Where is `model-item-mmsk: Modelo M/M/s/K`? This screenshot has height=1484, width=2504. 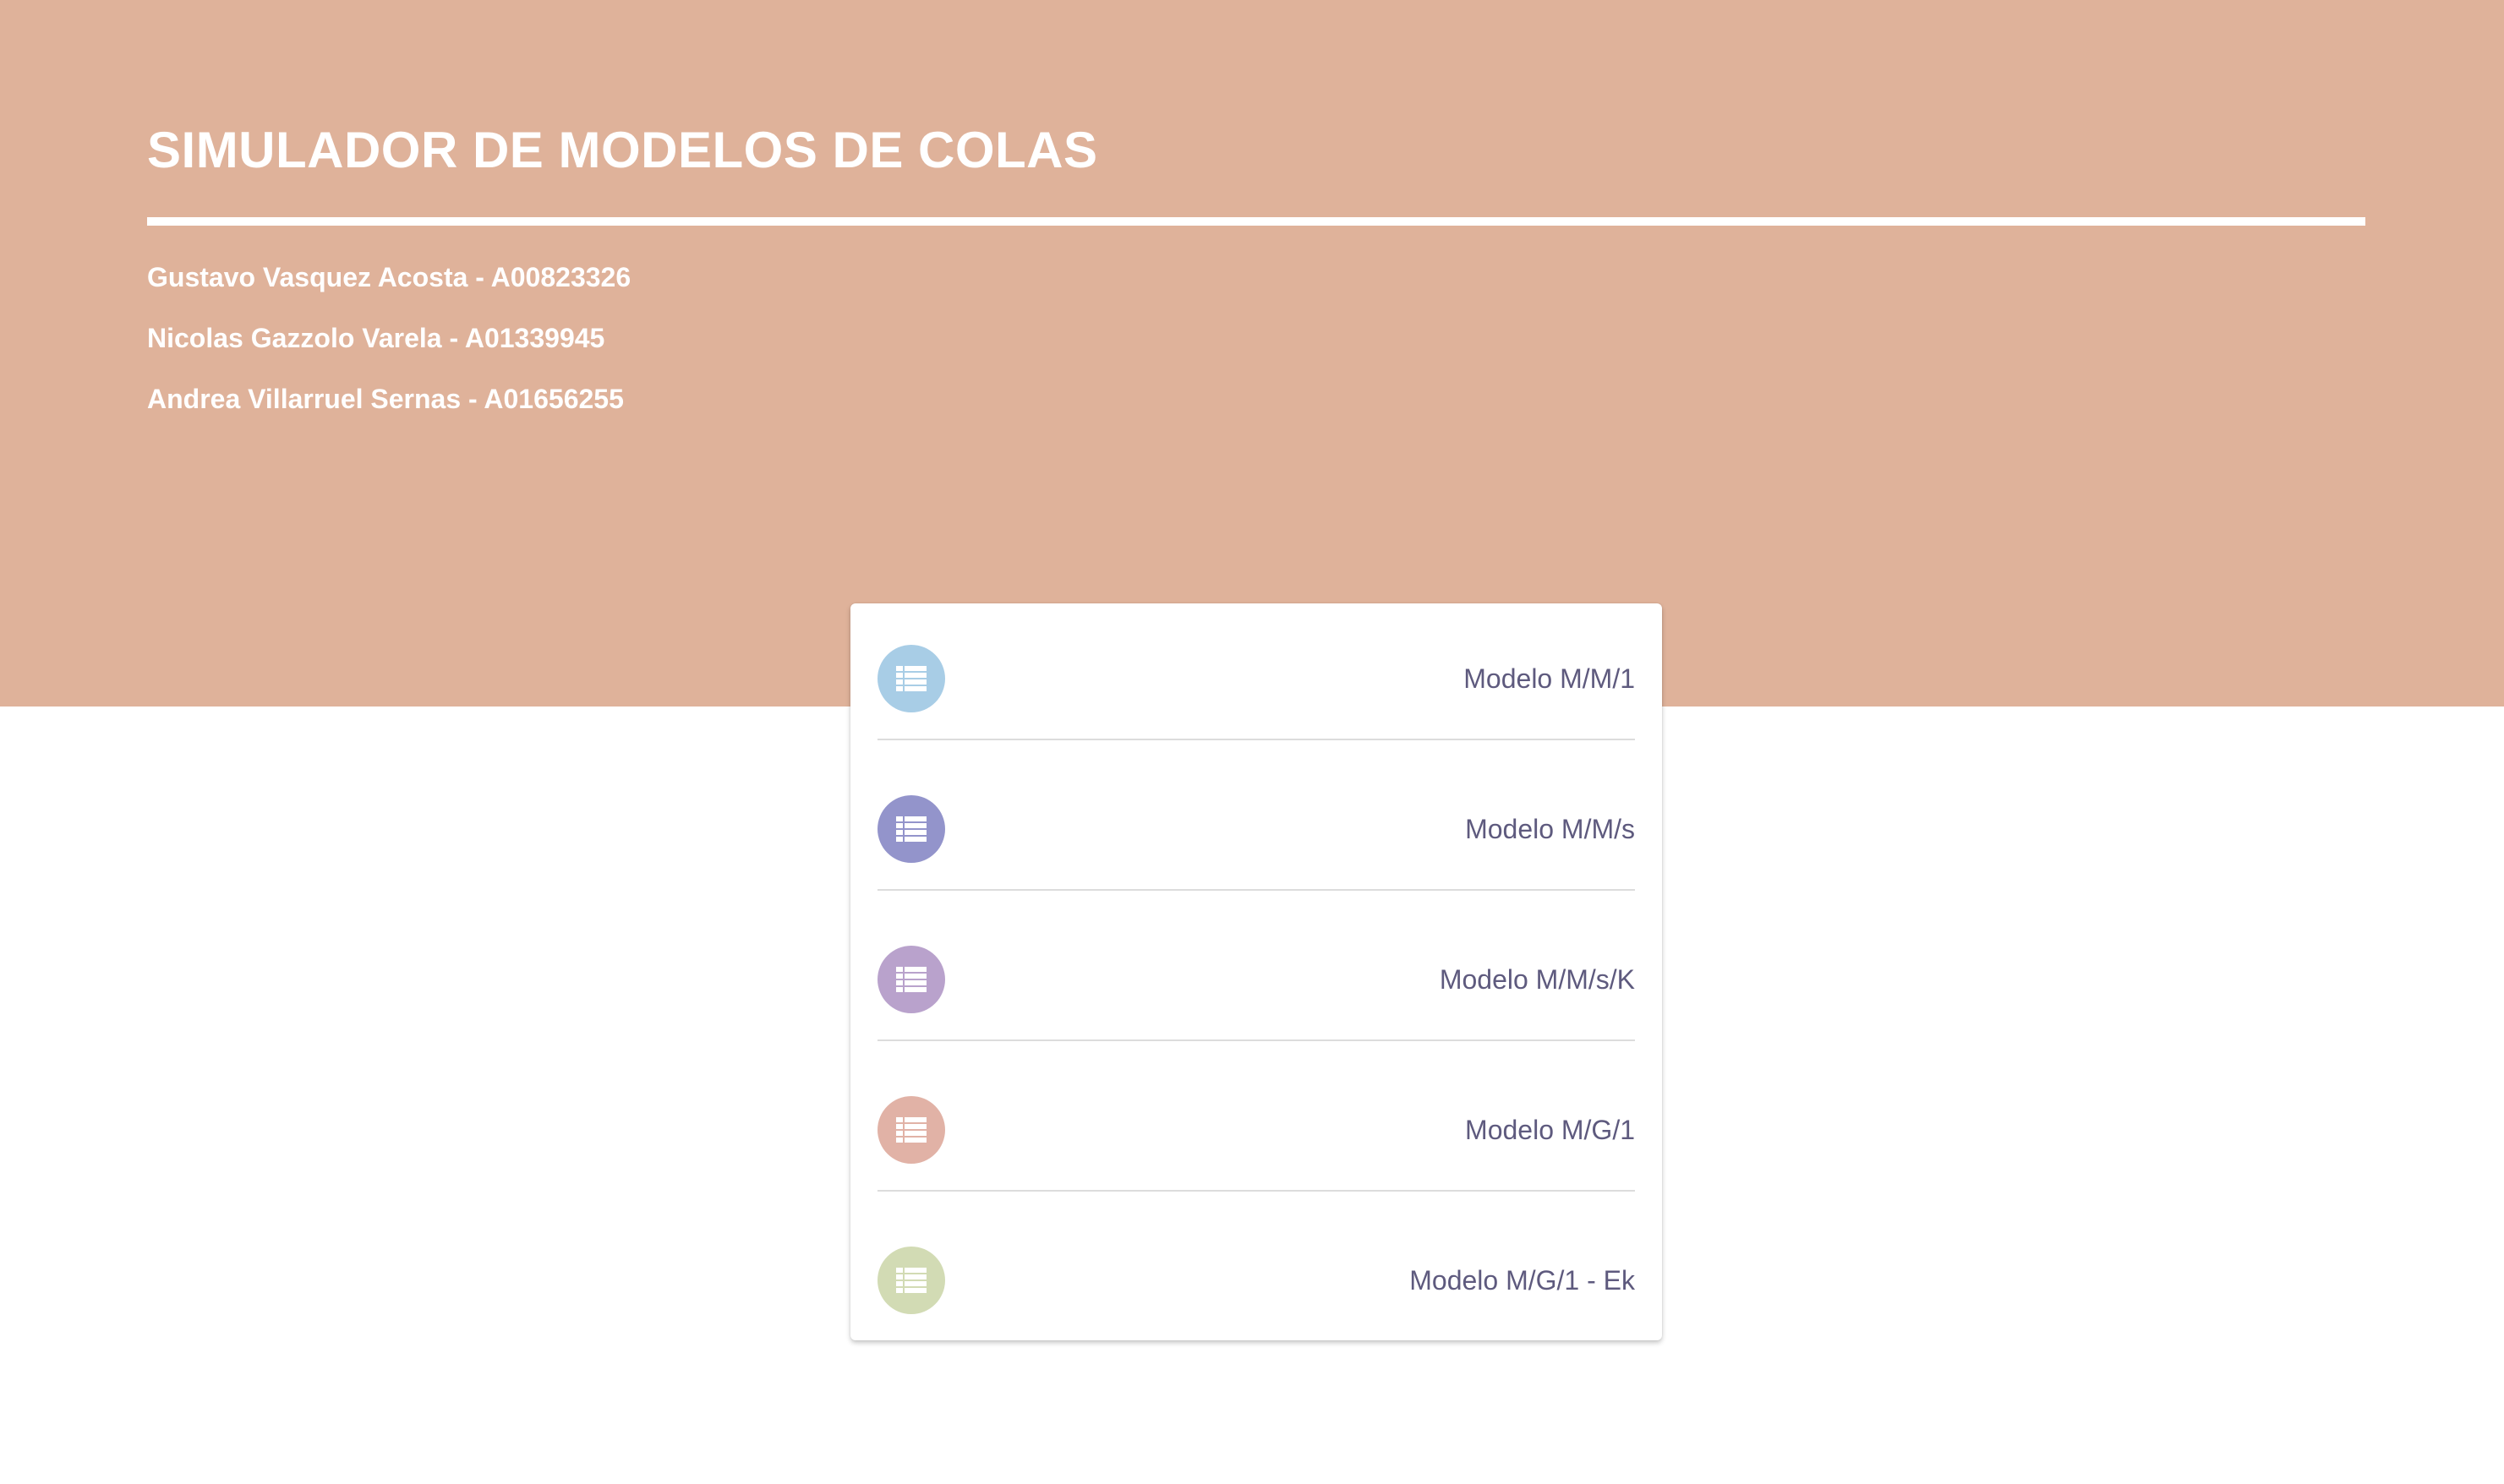 model-item-mmsk: Modelo M/M/s/K is located at coordinates (1256, 980).